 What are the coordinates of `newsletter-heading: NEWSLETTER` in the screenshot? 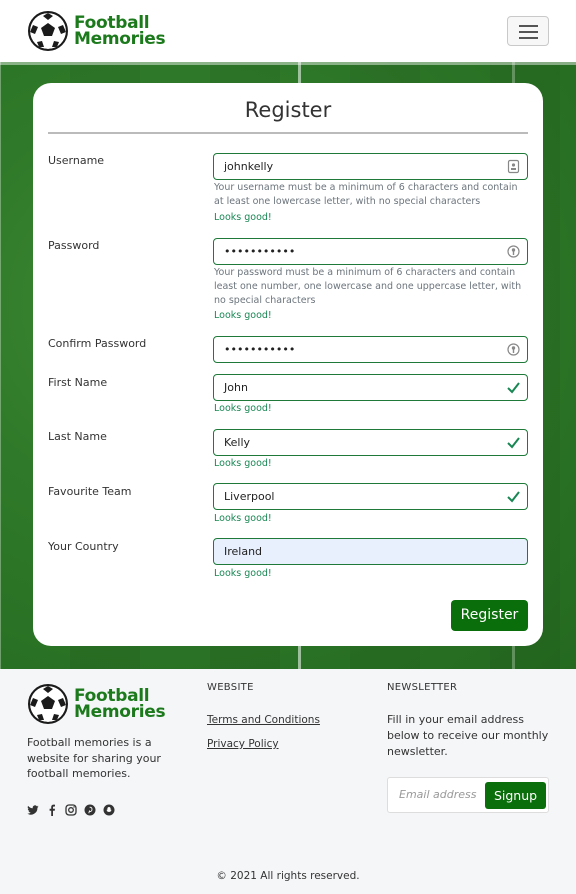 It's located at (422, 687).